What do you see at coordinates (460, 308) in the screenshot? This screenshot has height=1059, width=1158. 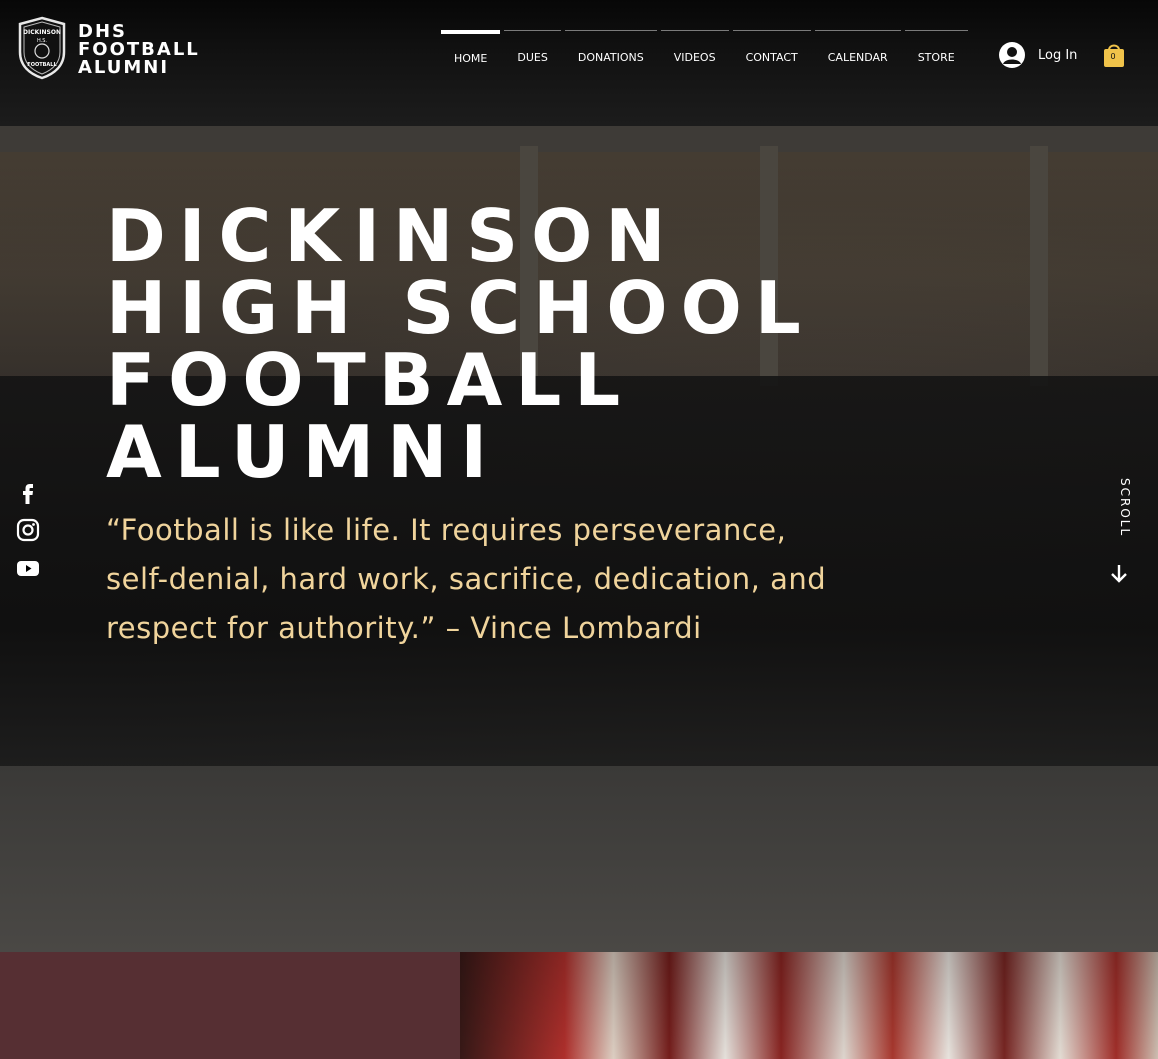 I see `hero-title-line: HIGH SCHOOL` at bounding box center [460, 308].